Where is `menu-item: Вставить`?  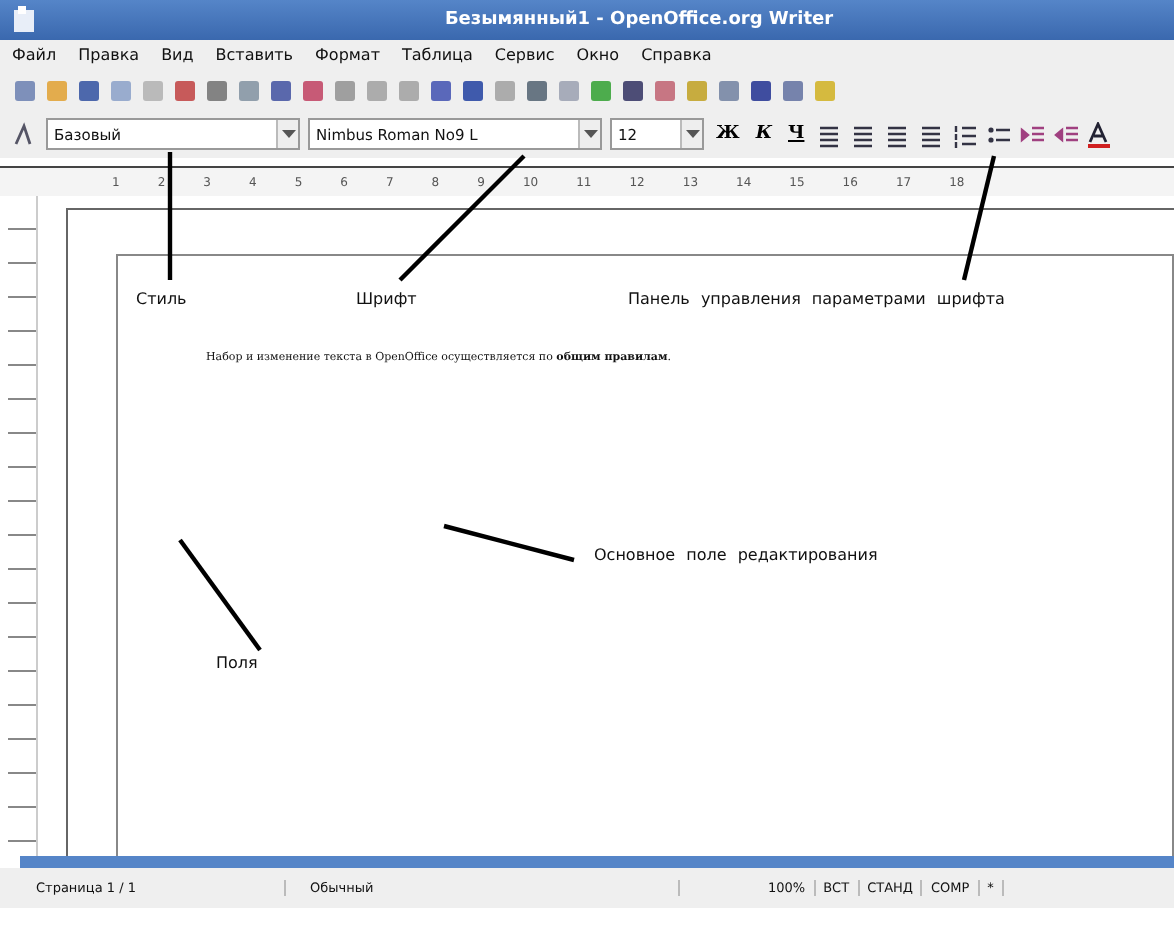 menu-item: Вставить is located at coordinates (254, 55).